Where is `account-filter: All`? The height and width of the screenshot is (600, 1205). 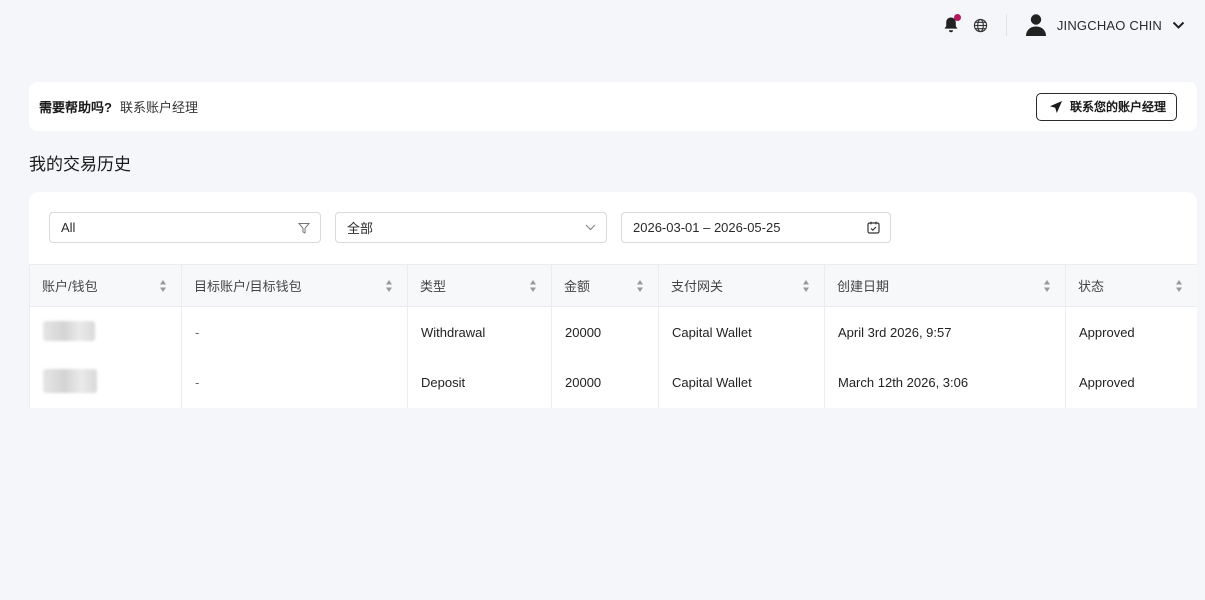
account-filter: All is located at coordinates (185, 227).